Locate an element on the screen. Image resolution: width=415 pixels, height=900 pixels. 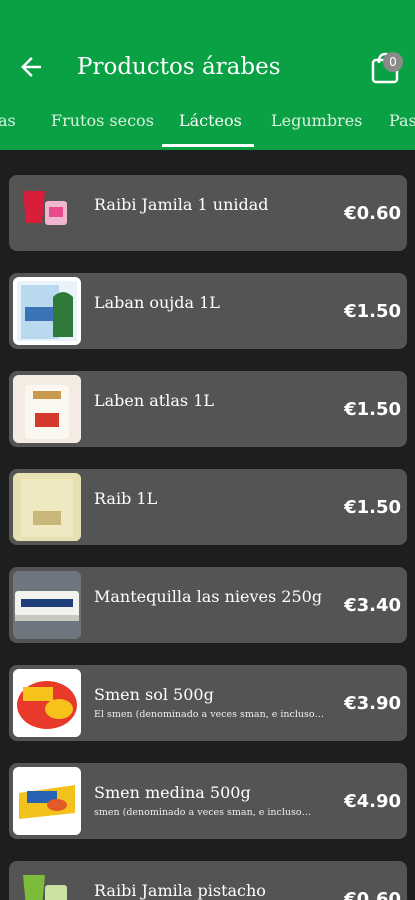
product-name: Raibi Jamila 1 unidad is located at coordinates (181, 204).